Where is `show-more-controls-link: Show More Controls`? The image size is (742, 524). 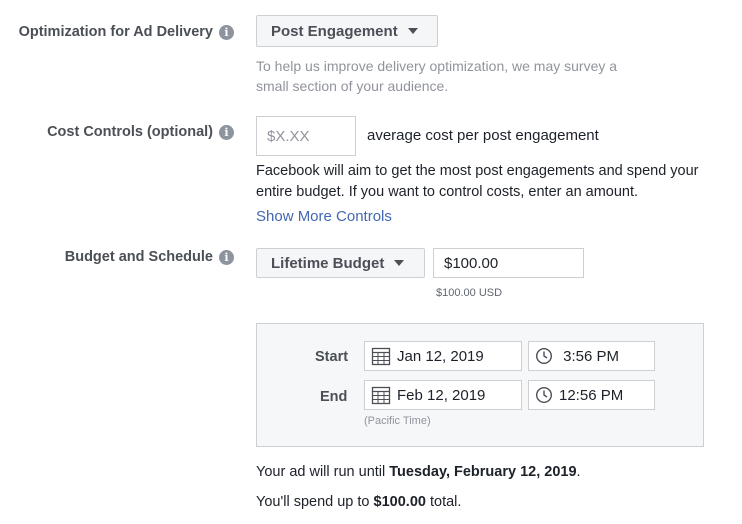
show-more-controls-link: Show More Controls is located at coordinates (324, 216).